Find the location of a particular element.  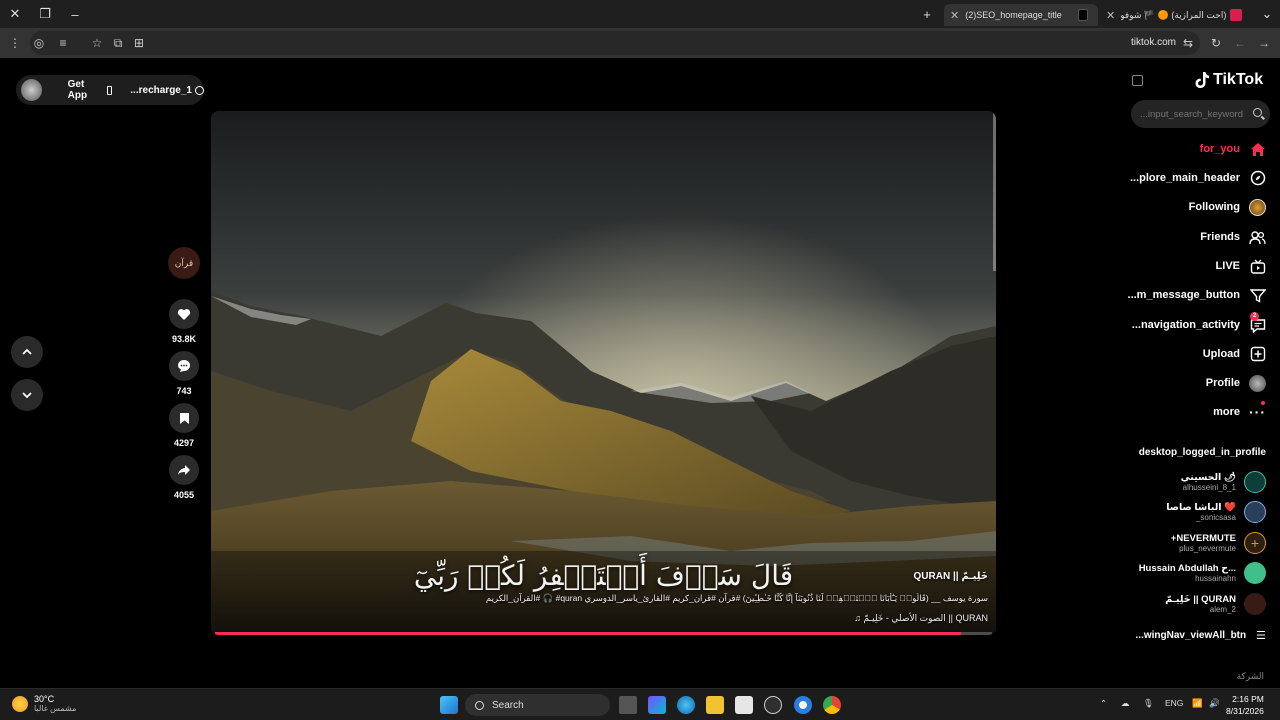

browser-toolbar: ⋮ ◎ ≡ ☆ ⧉ ⊞ ⇆ ↻ ← → is located at coordinates (640, 43).